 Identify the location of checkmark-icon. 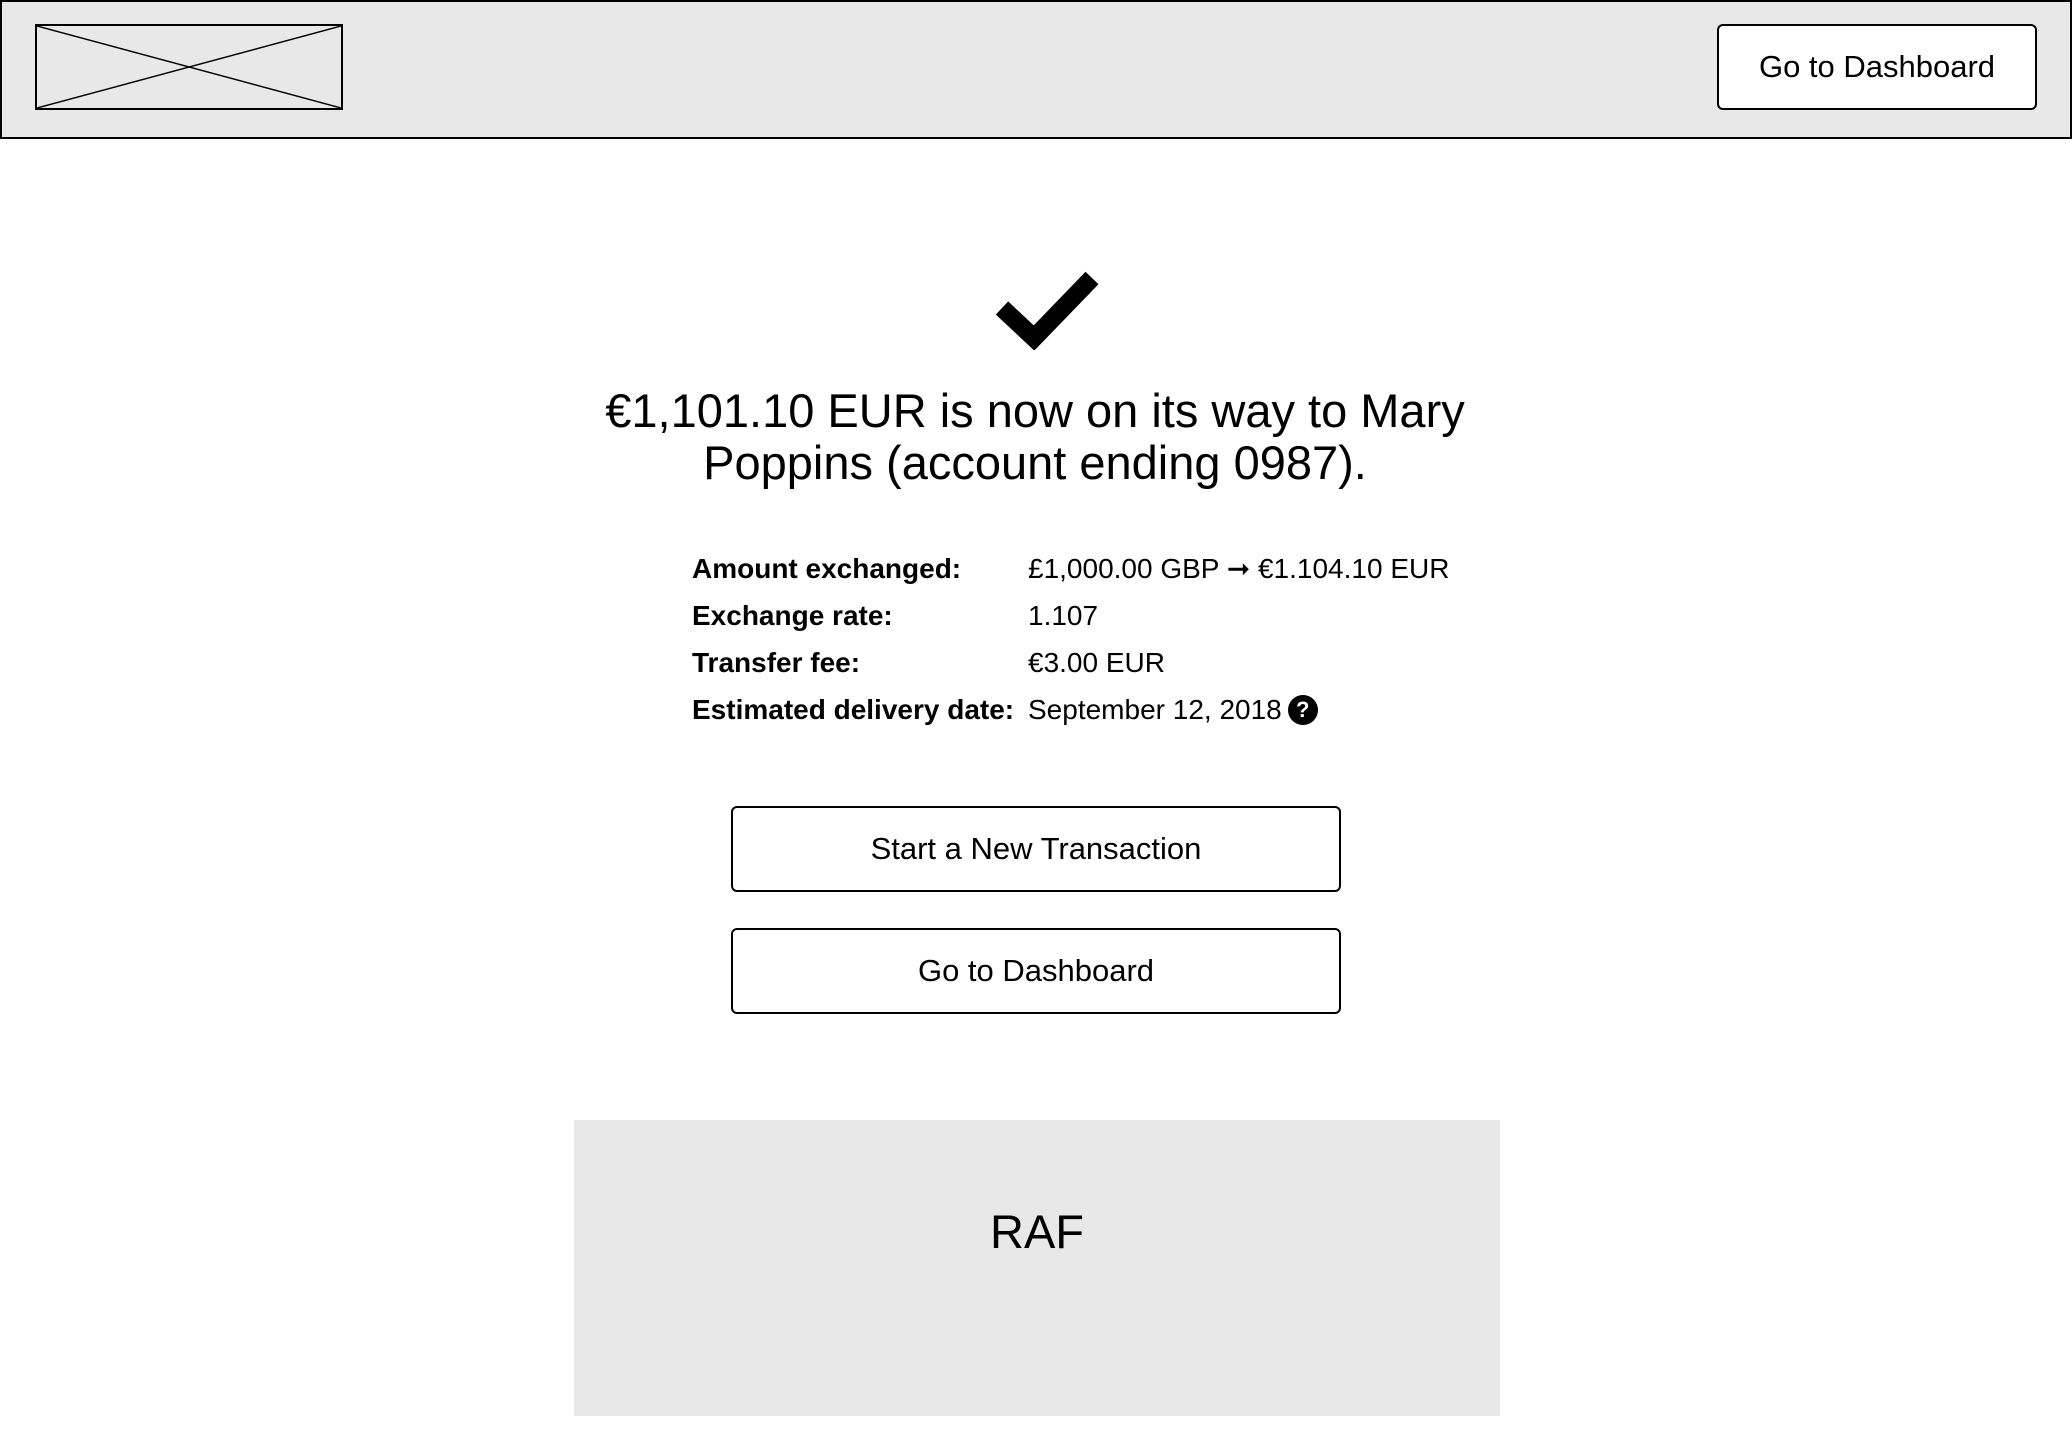
(1047, 309).